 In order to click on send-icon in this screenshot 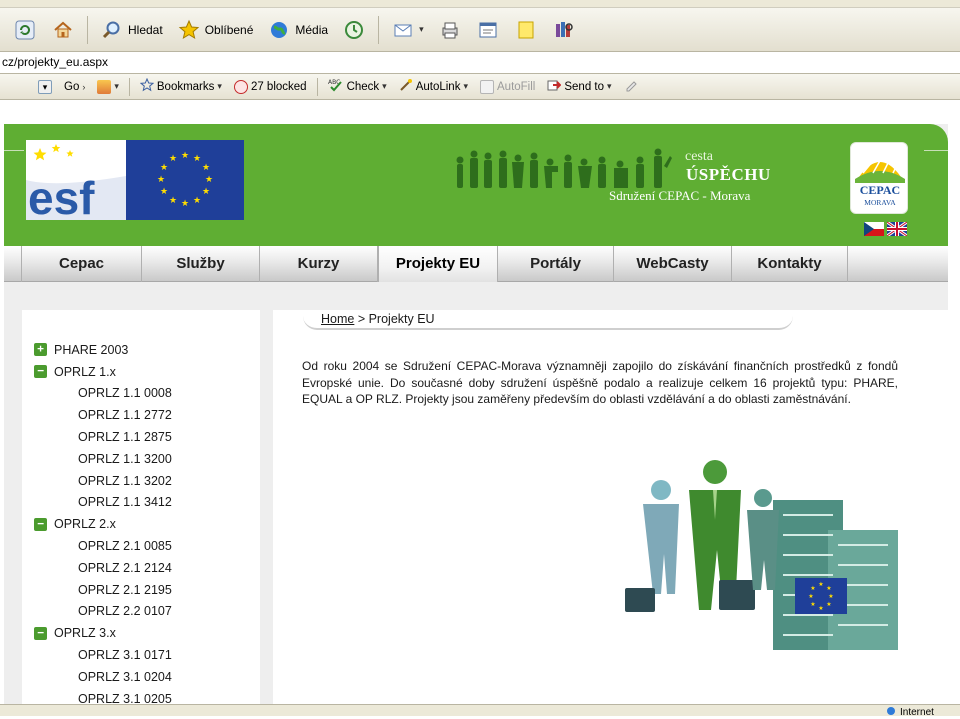, I will do `click(554, 86)`.